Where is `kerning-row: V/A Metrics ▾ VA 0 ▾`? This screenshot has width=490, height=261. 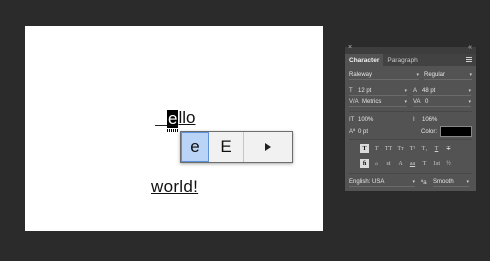 kerning-row: V/A Metrics ▾ VA 0 ▾ is located at coordinates (410, 102).